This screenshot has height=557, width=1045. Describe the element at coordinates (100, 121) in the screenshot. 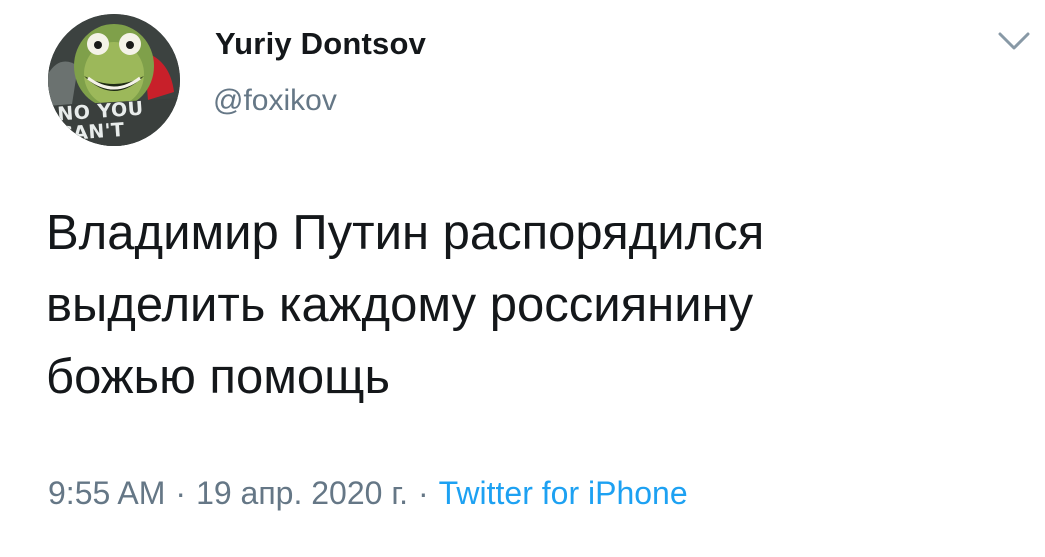

I see `avatar-caption: NO YOU CAN'T` at that location.